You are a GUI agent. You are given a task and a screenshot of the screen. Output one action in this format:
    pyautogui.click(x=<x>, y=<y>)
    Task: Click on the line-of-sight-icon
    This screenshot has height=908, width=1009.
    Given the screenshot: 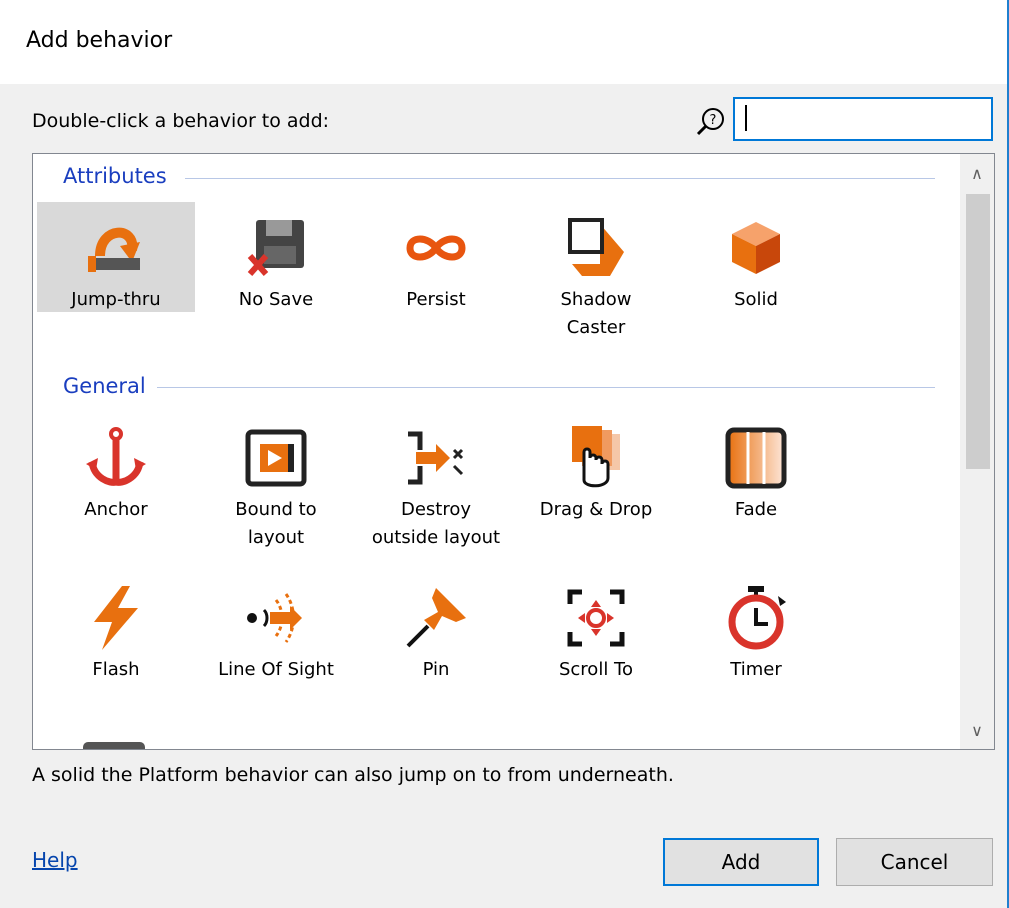 What is the action you would take?
    pyautogui.click(x=274, y=618)
    